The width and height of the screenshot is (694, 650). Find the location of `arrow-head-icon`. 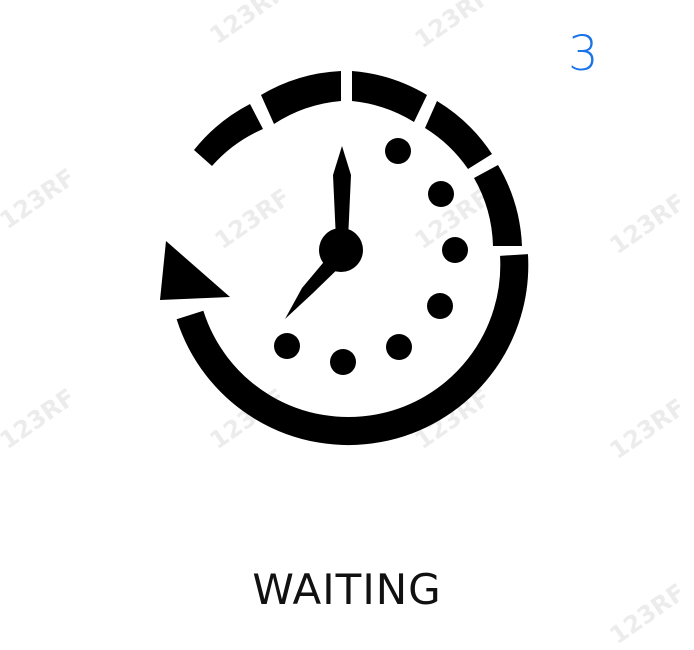

arrow-head-icon is located at coordinates (195, 270).